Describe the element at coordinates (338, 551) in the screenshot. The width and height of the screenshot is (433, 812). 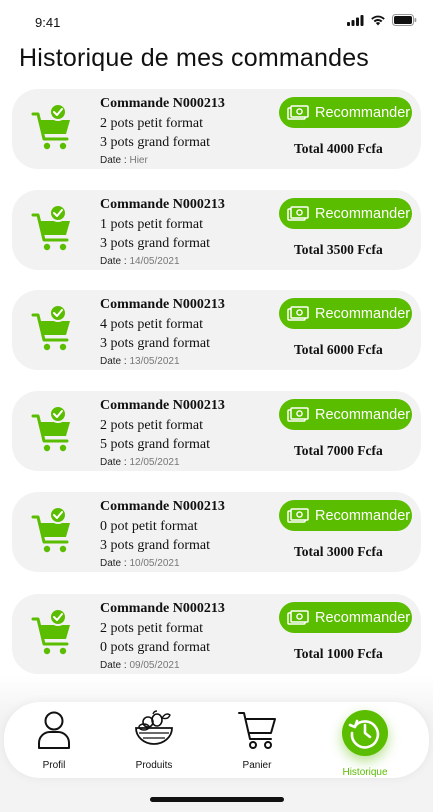
I see `order-total: Total 3000 Fcfa` at that location.